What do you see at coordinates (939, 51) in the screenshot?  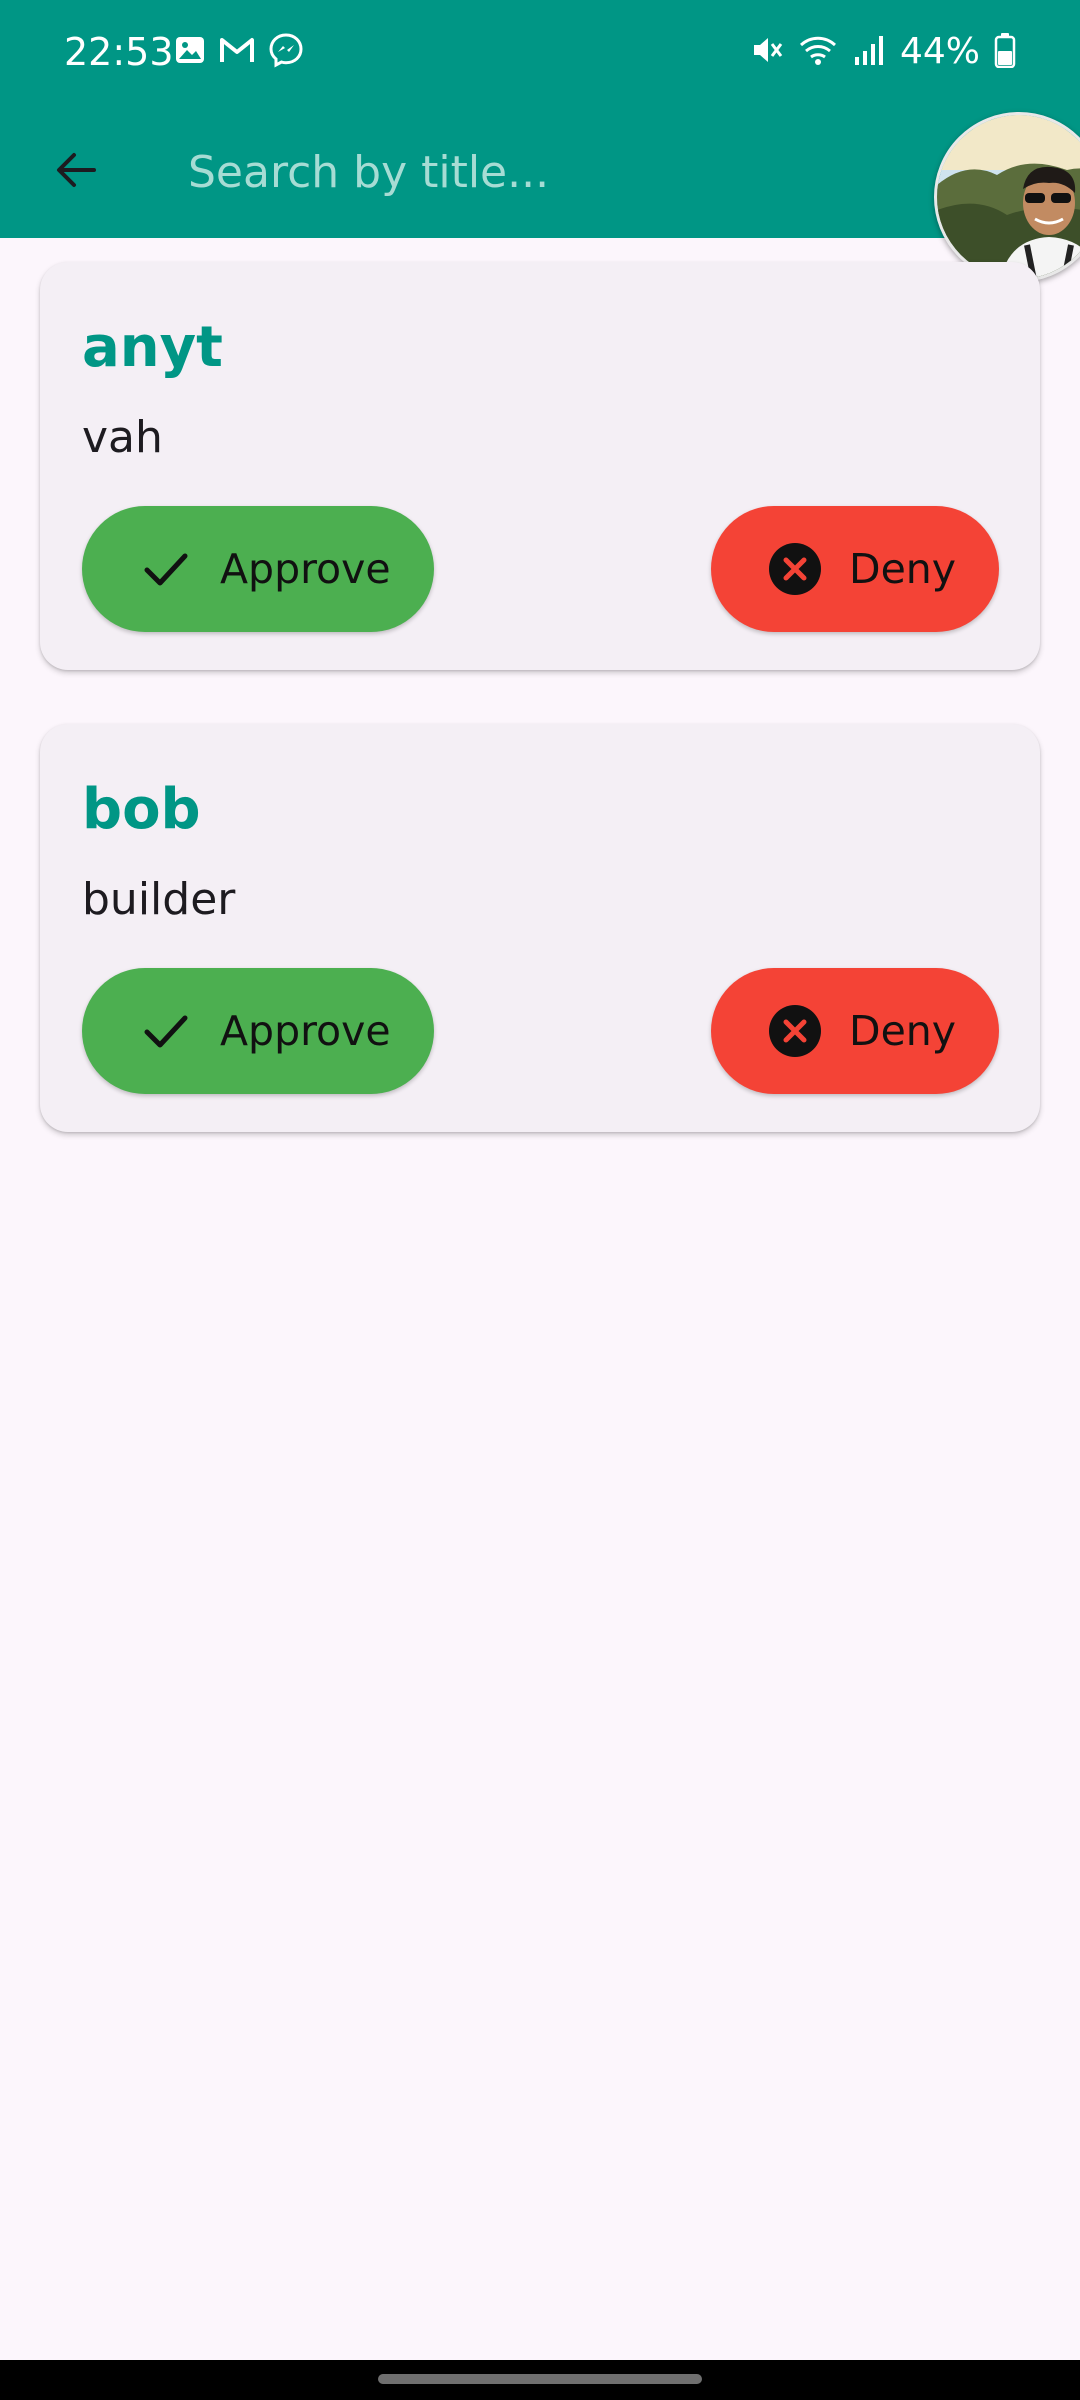 I see `battery-level: 44%` at bounding box center [939, 51].